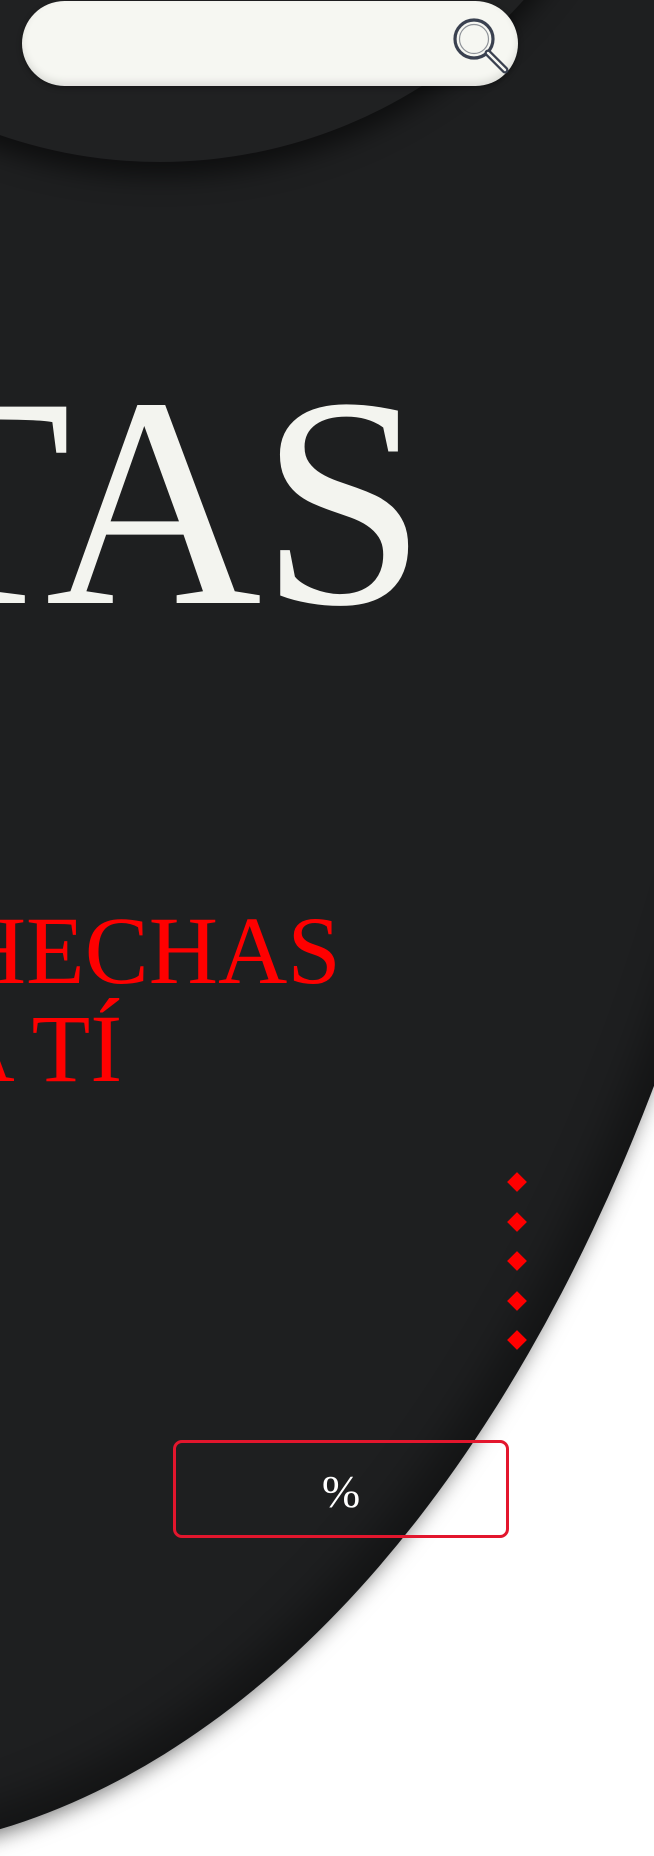 This screenshot has width=654, height=1856. I want to click on offer-button: %, so click(341, 1489).